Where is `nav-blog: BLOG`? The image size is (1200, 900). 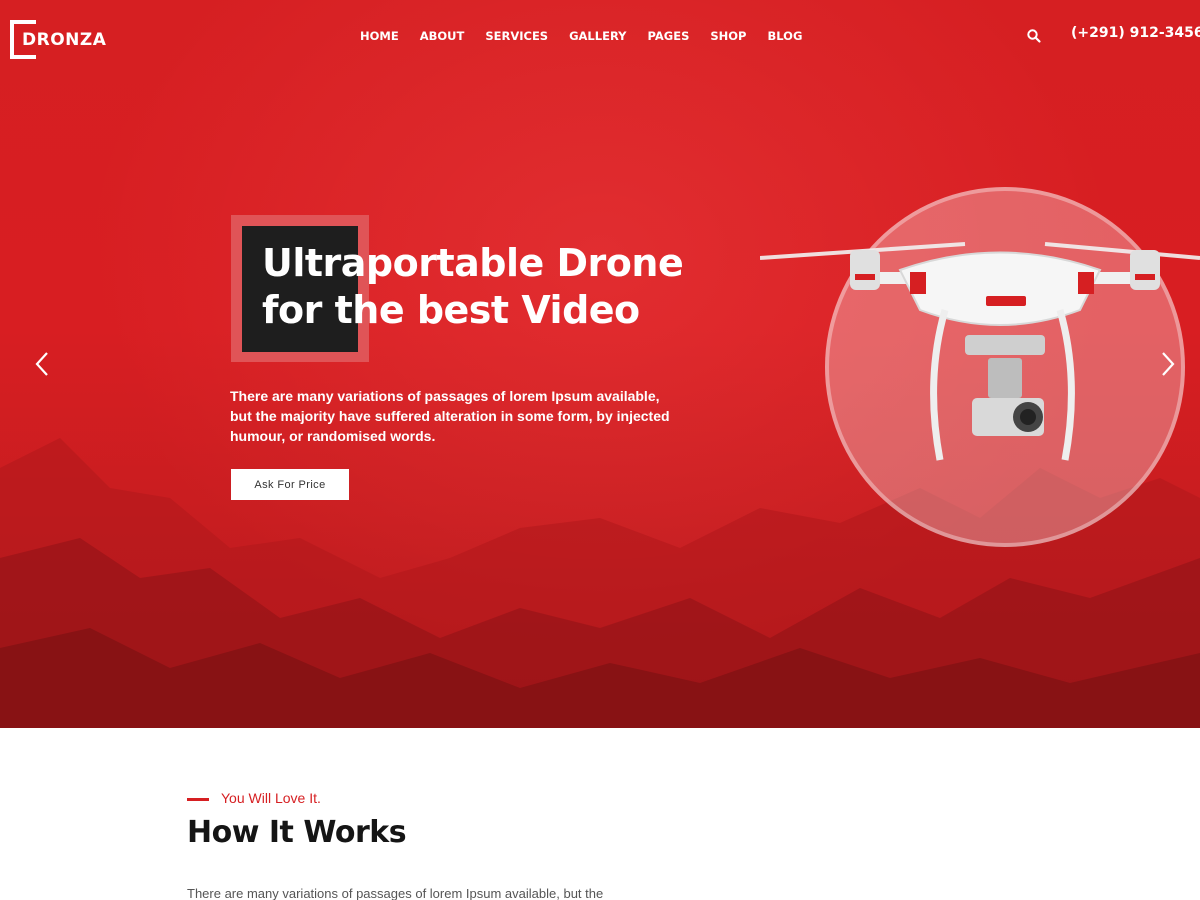
nav-blog: BLOG is located at coordinates (784, 38).